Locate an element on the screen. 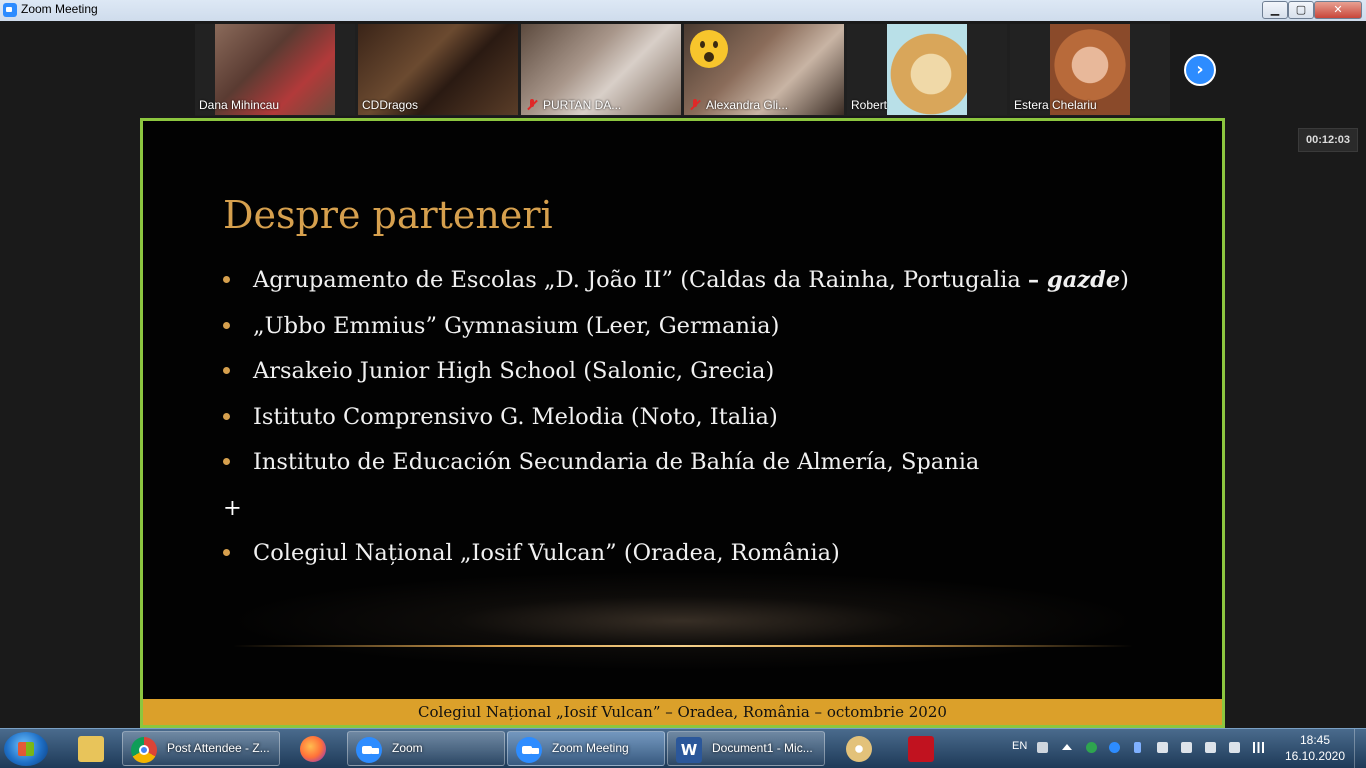 This screenshot has height=768, width=1366. clock-date: 16.10.2020 is located at coordinates (1315, 756).